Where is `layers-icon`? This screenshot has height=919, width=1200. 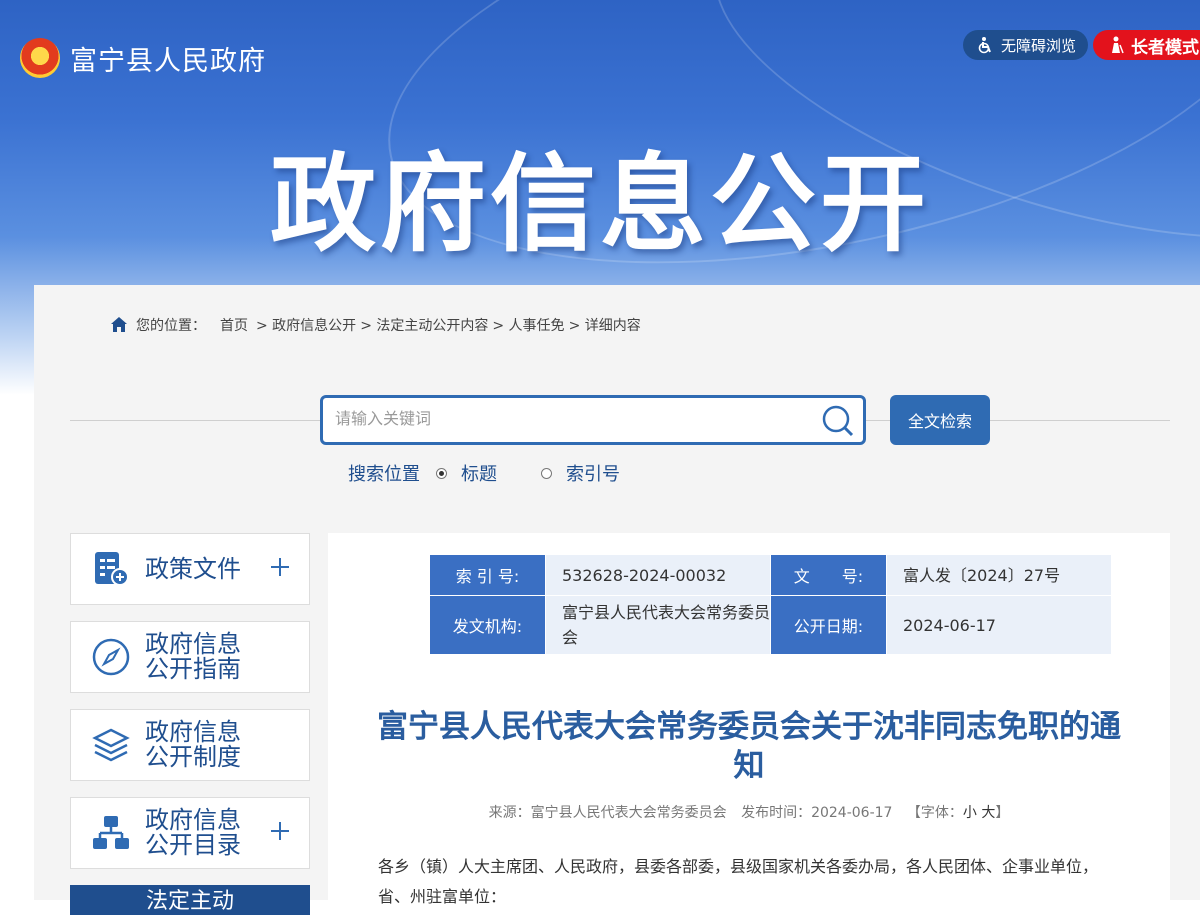 layers-icon is located at coordinates (111, 745).